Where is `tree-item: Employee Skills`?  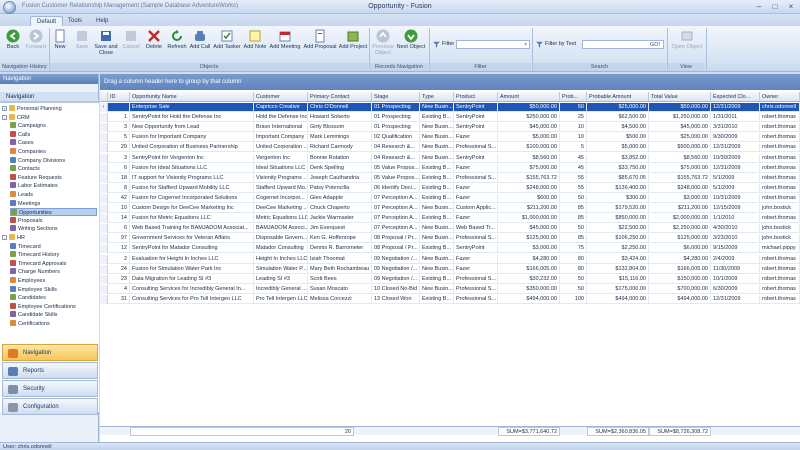
tree-item: Employee Skills is located at coordinates (53, 289).